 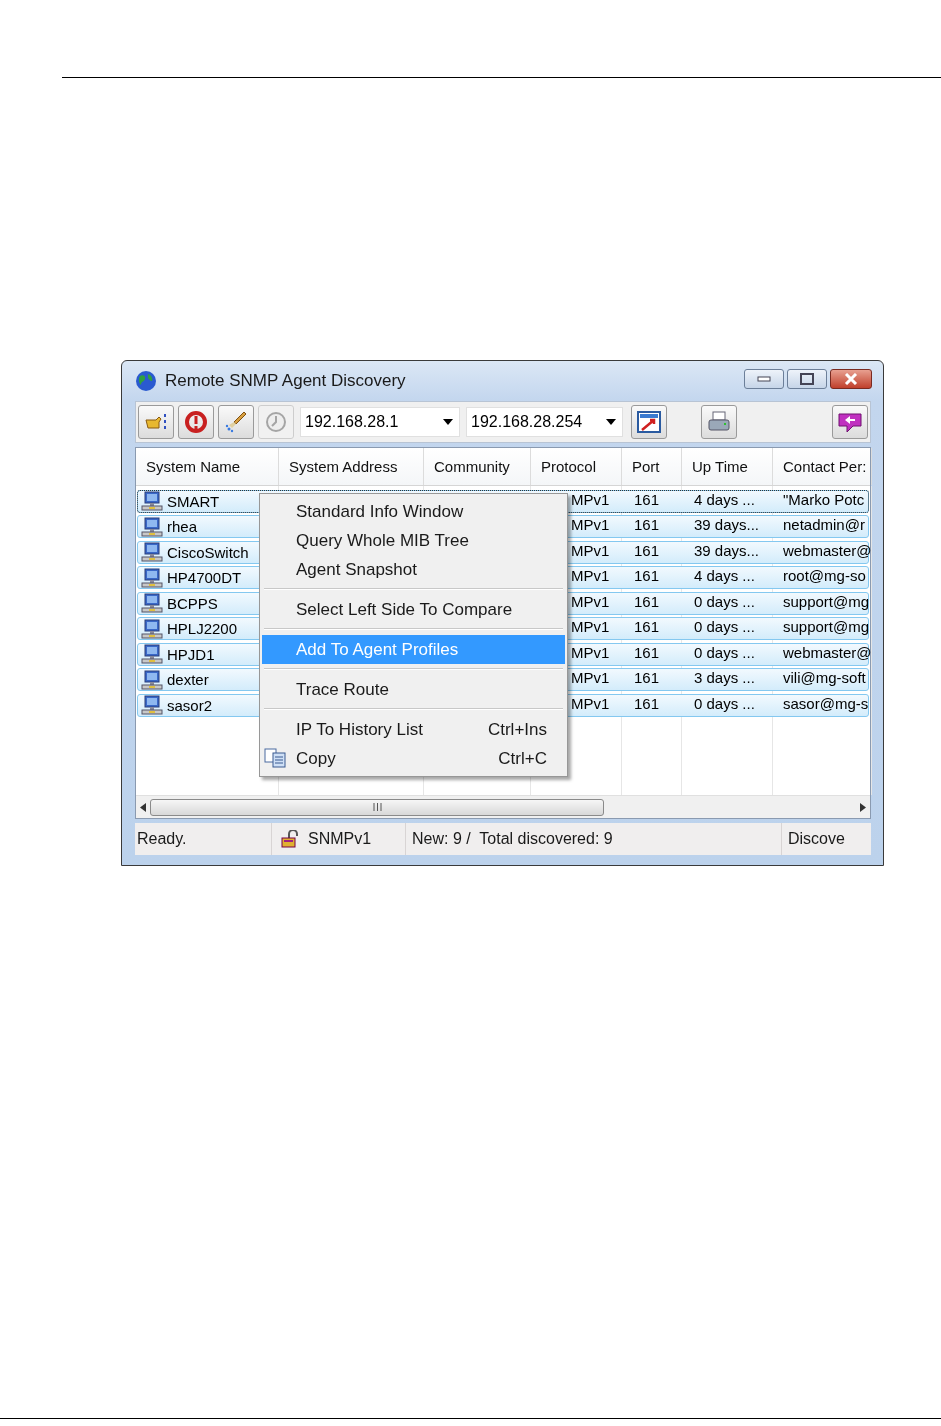 What do you see at coordinates (825, 575) in the screenshot?
I see `table-cell-text: root@mg-so` at bounding box center [825, 575].